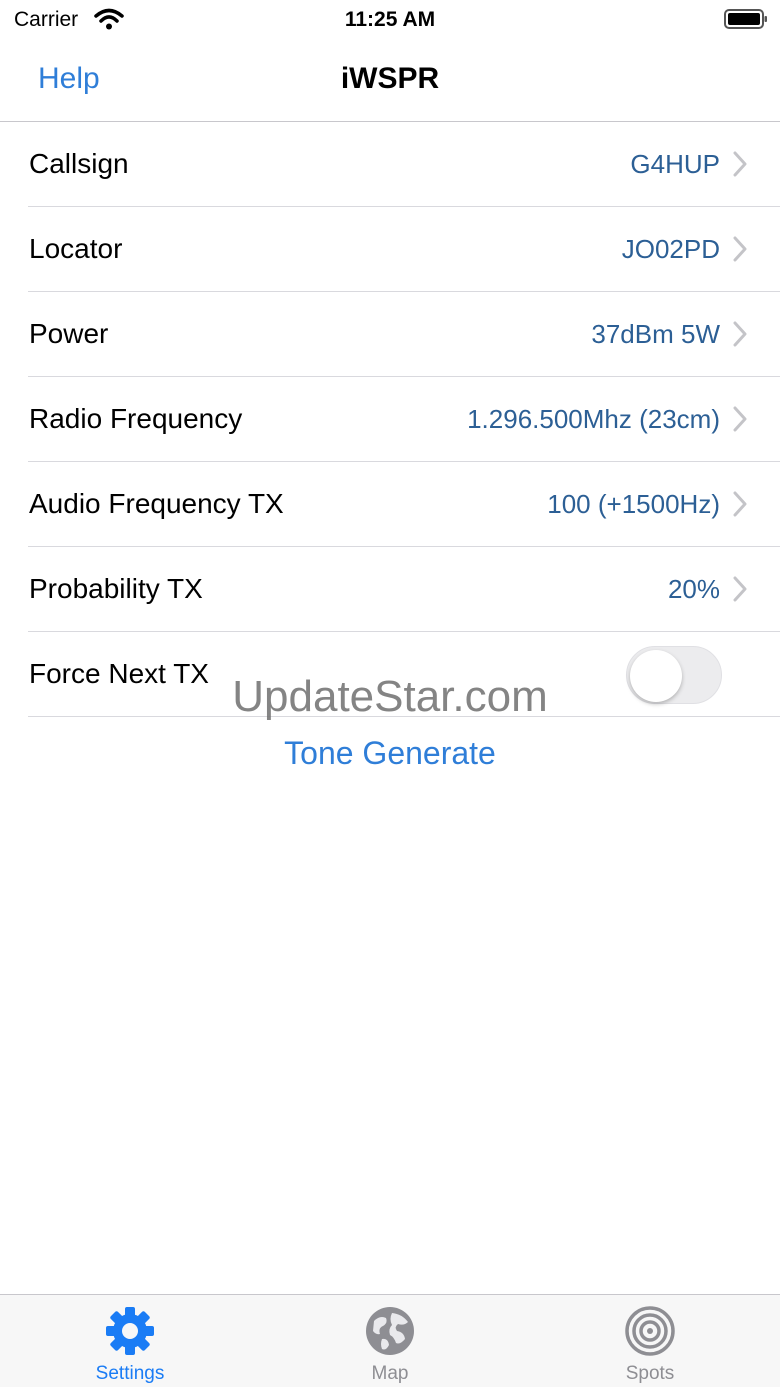 The width and height of the screenshot is (780, 1387). What do you see at coordinates (69, 333) in the screenshot?
I see `row-label: Power` at bounding box center [69, 333].